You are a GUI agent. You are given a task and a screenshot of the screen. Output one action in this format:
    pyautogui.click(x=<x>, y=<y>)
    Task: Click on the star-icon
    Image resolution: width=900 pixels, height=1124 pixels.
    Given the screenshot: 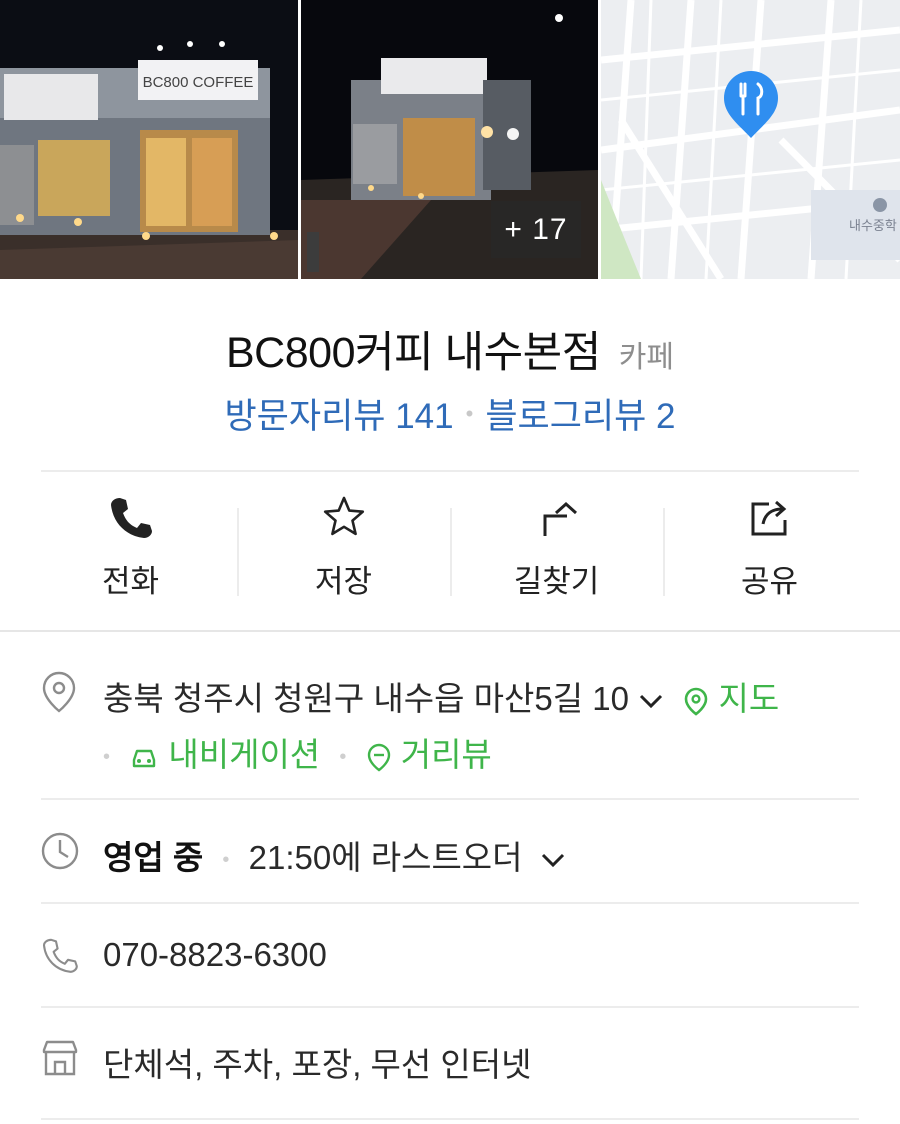 What is the action you would take?
    pyautogui.click(x=343, y=516)
    